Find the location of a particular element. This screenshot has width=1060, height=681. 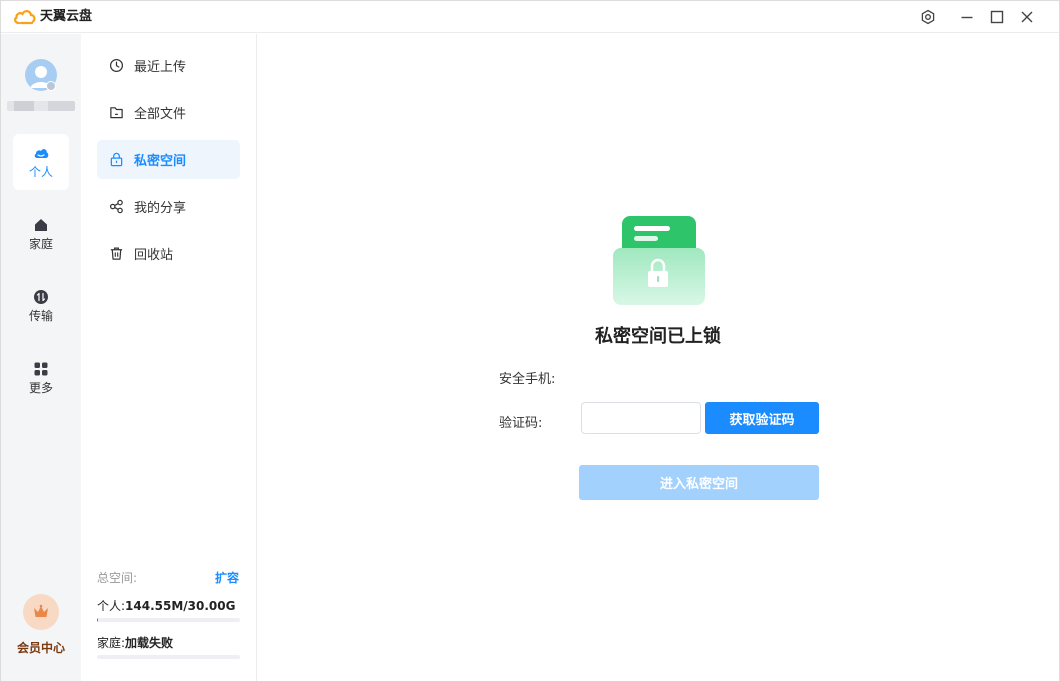

app-title: 天翼云盘 is located at coordinates (66, 16).